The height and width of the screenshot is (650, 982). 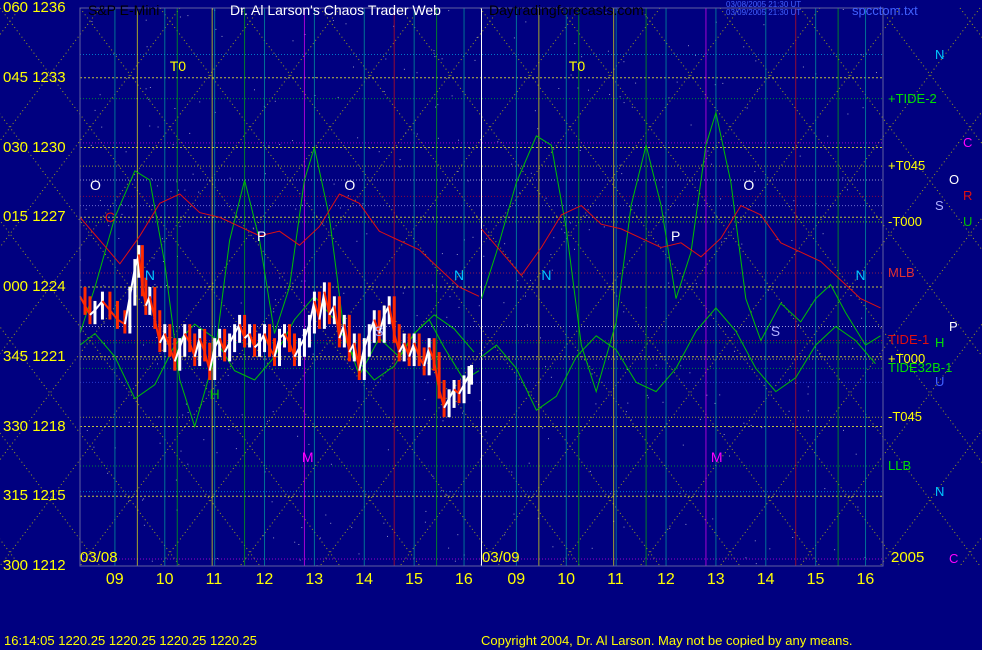 I want to click on price-segment, so click(x=470, y=375).